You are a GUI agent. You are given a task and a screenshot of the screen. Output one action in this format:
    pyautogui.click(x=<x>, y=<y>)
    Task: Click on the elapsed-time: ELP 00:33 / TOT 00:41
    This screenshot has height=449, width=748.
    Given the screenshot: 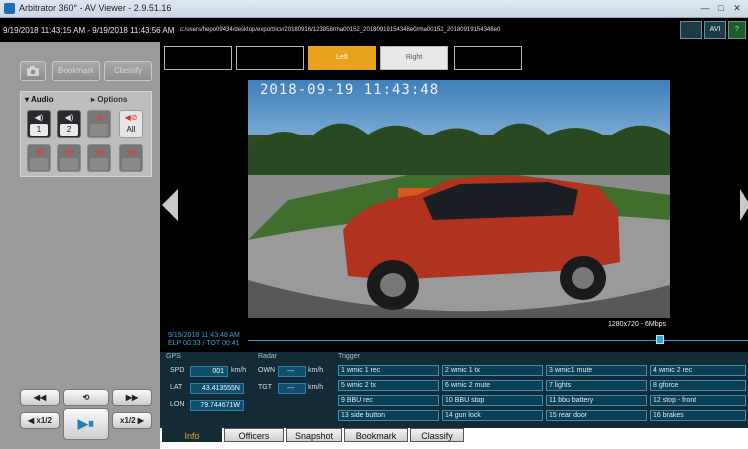 What is the action you would take?
    pyautogui.click(x=204, y=343)
    